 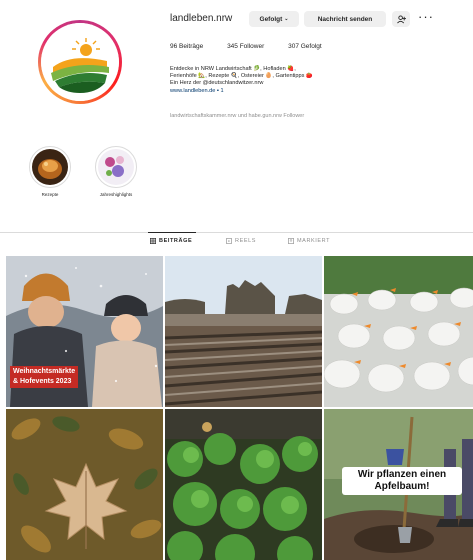 I want to click on post-overlay-text: Wir pflanzen einen Apfelbaum!, so click(x=402, y=481).